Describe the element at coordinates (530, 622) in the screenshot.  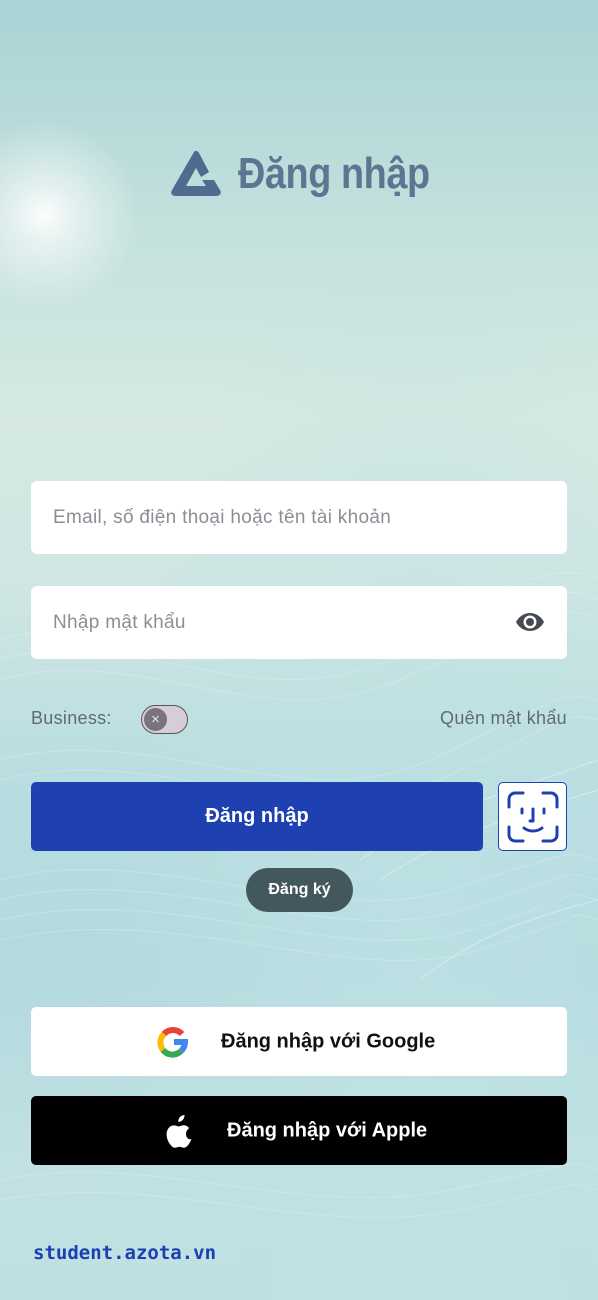
I see `eye-icon` at that location.